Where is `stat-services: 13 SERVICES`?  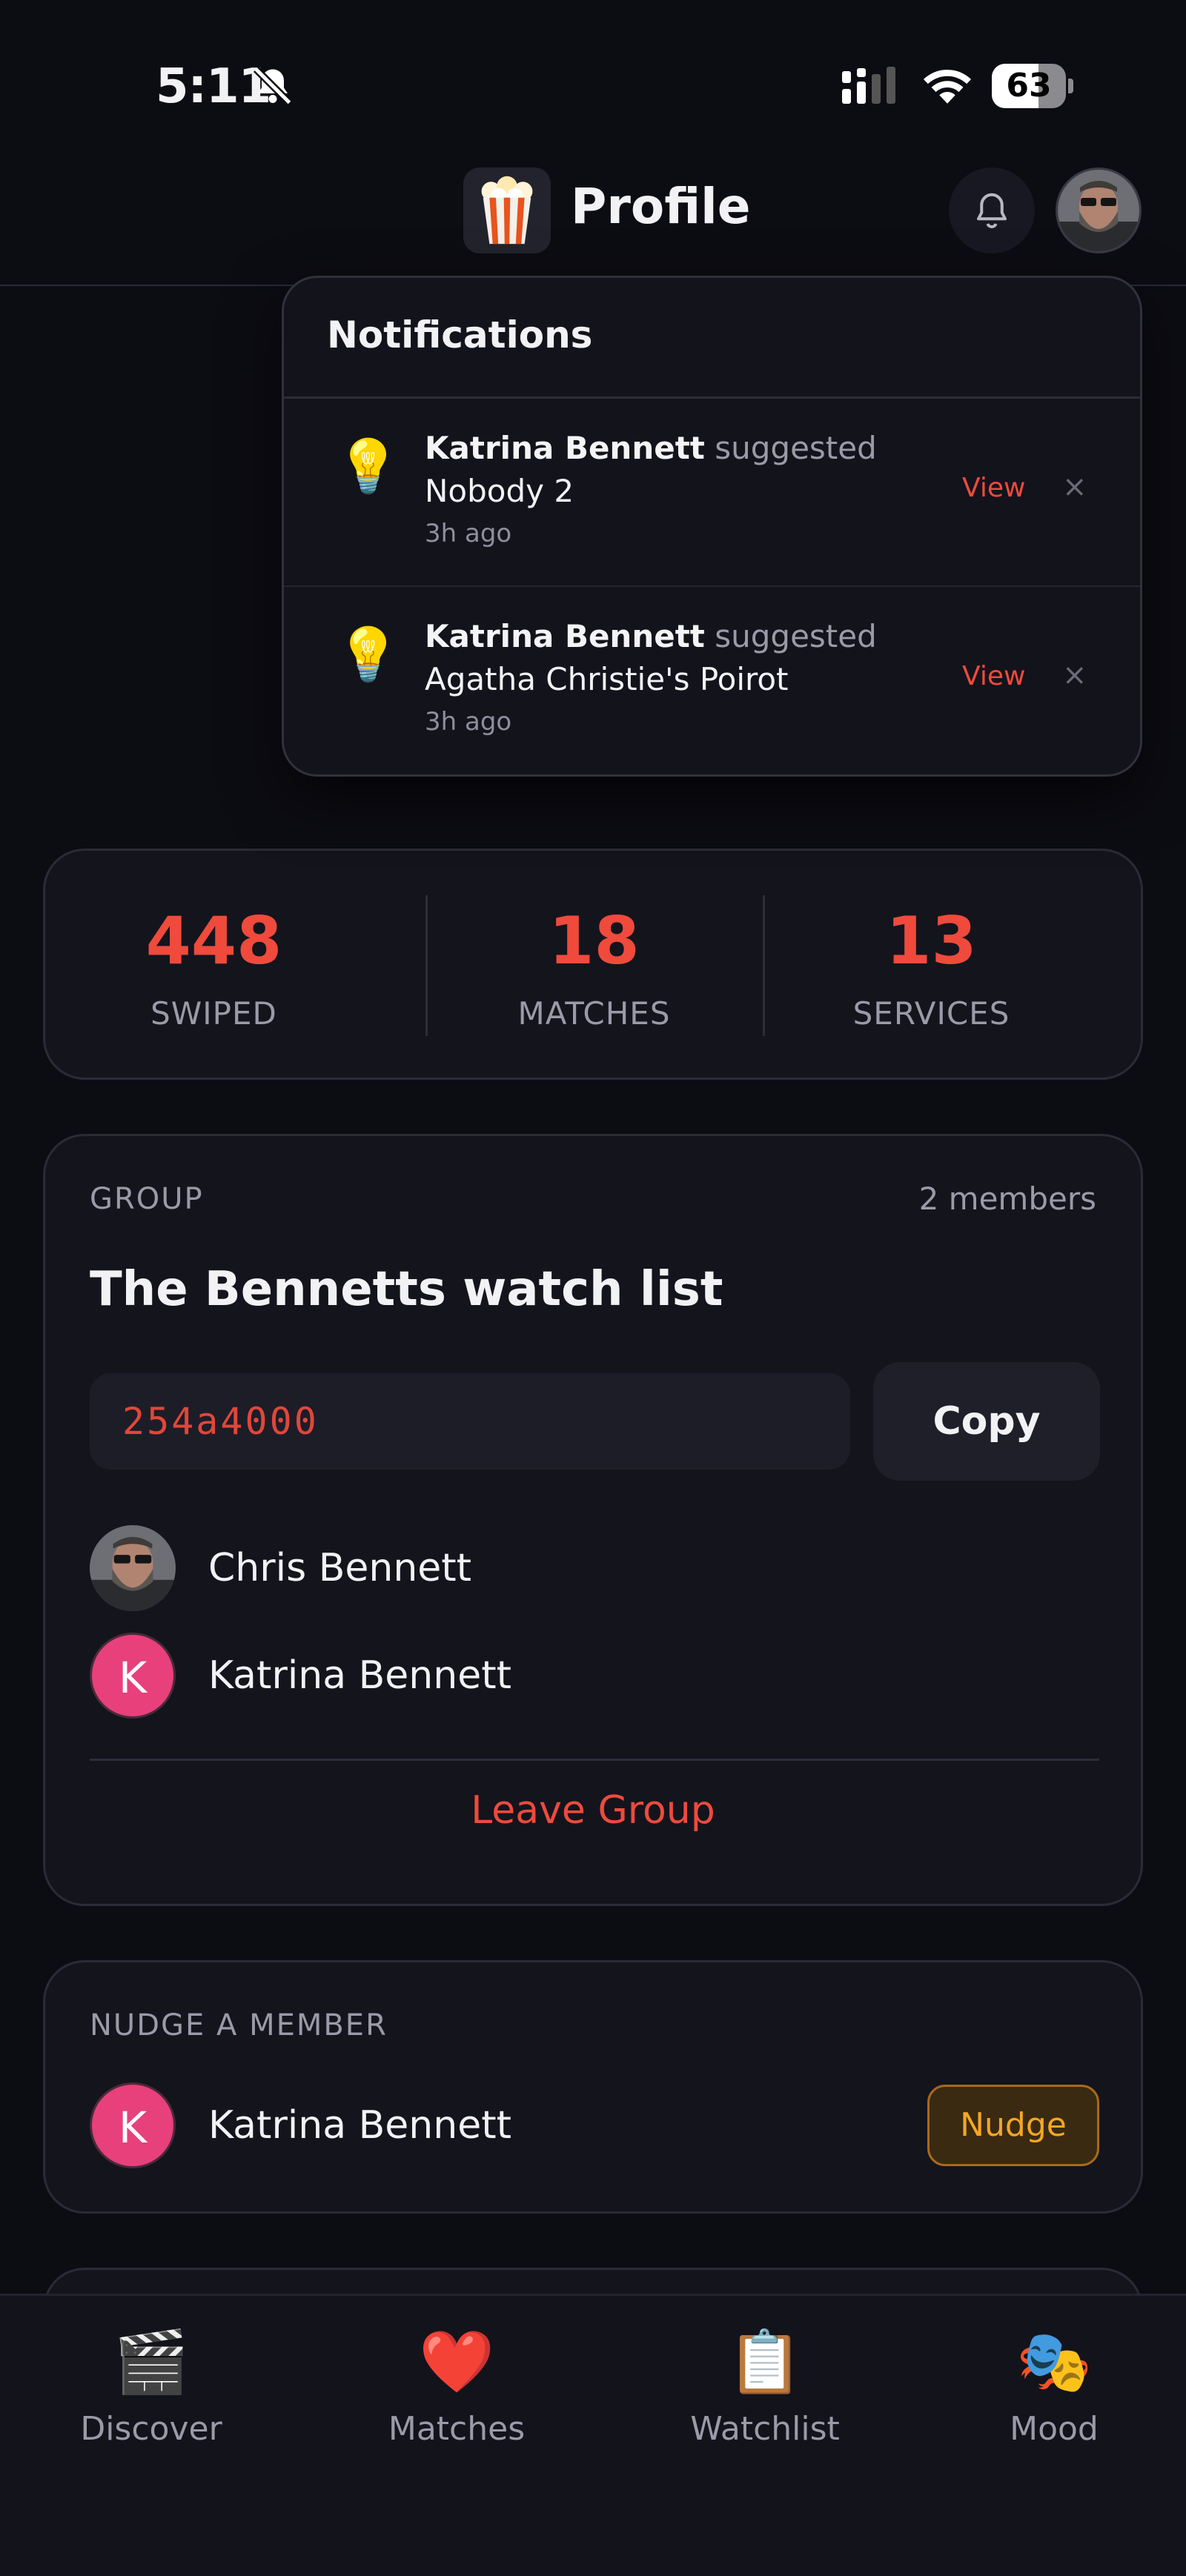
stat-services: 13 SERVICES is located at coordinates (932, 966).